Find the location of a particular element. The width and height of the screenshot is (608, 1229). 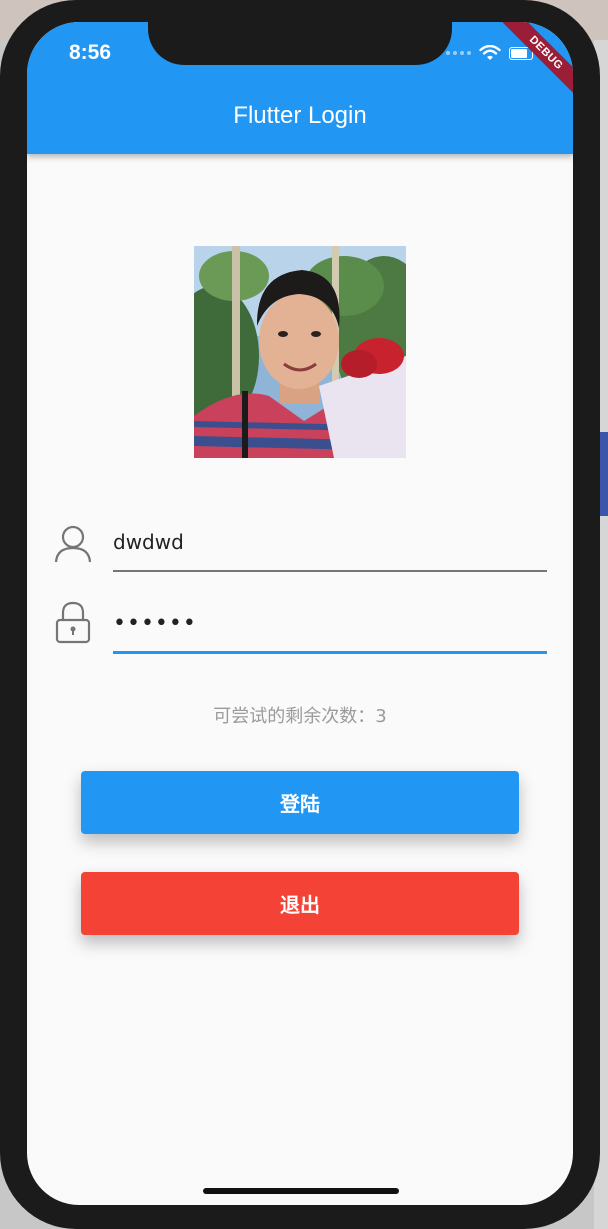

status-time: 8:56 is located at coordinates (90, 52).